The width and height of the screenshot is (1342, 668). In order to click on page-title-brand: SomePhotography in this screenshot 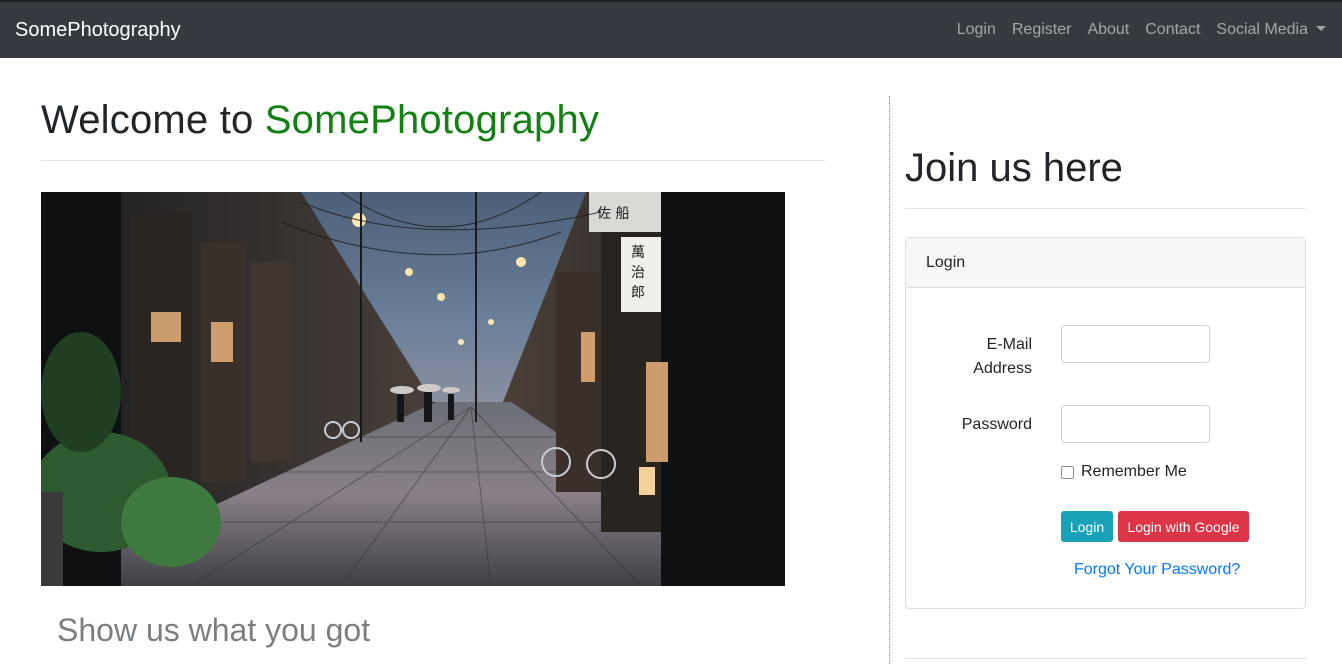, I will do `click(432, 120)`.